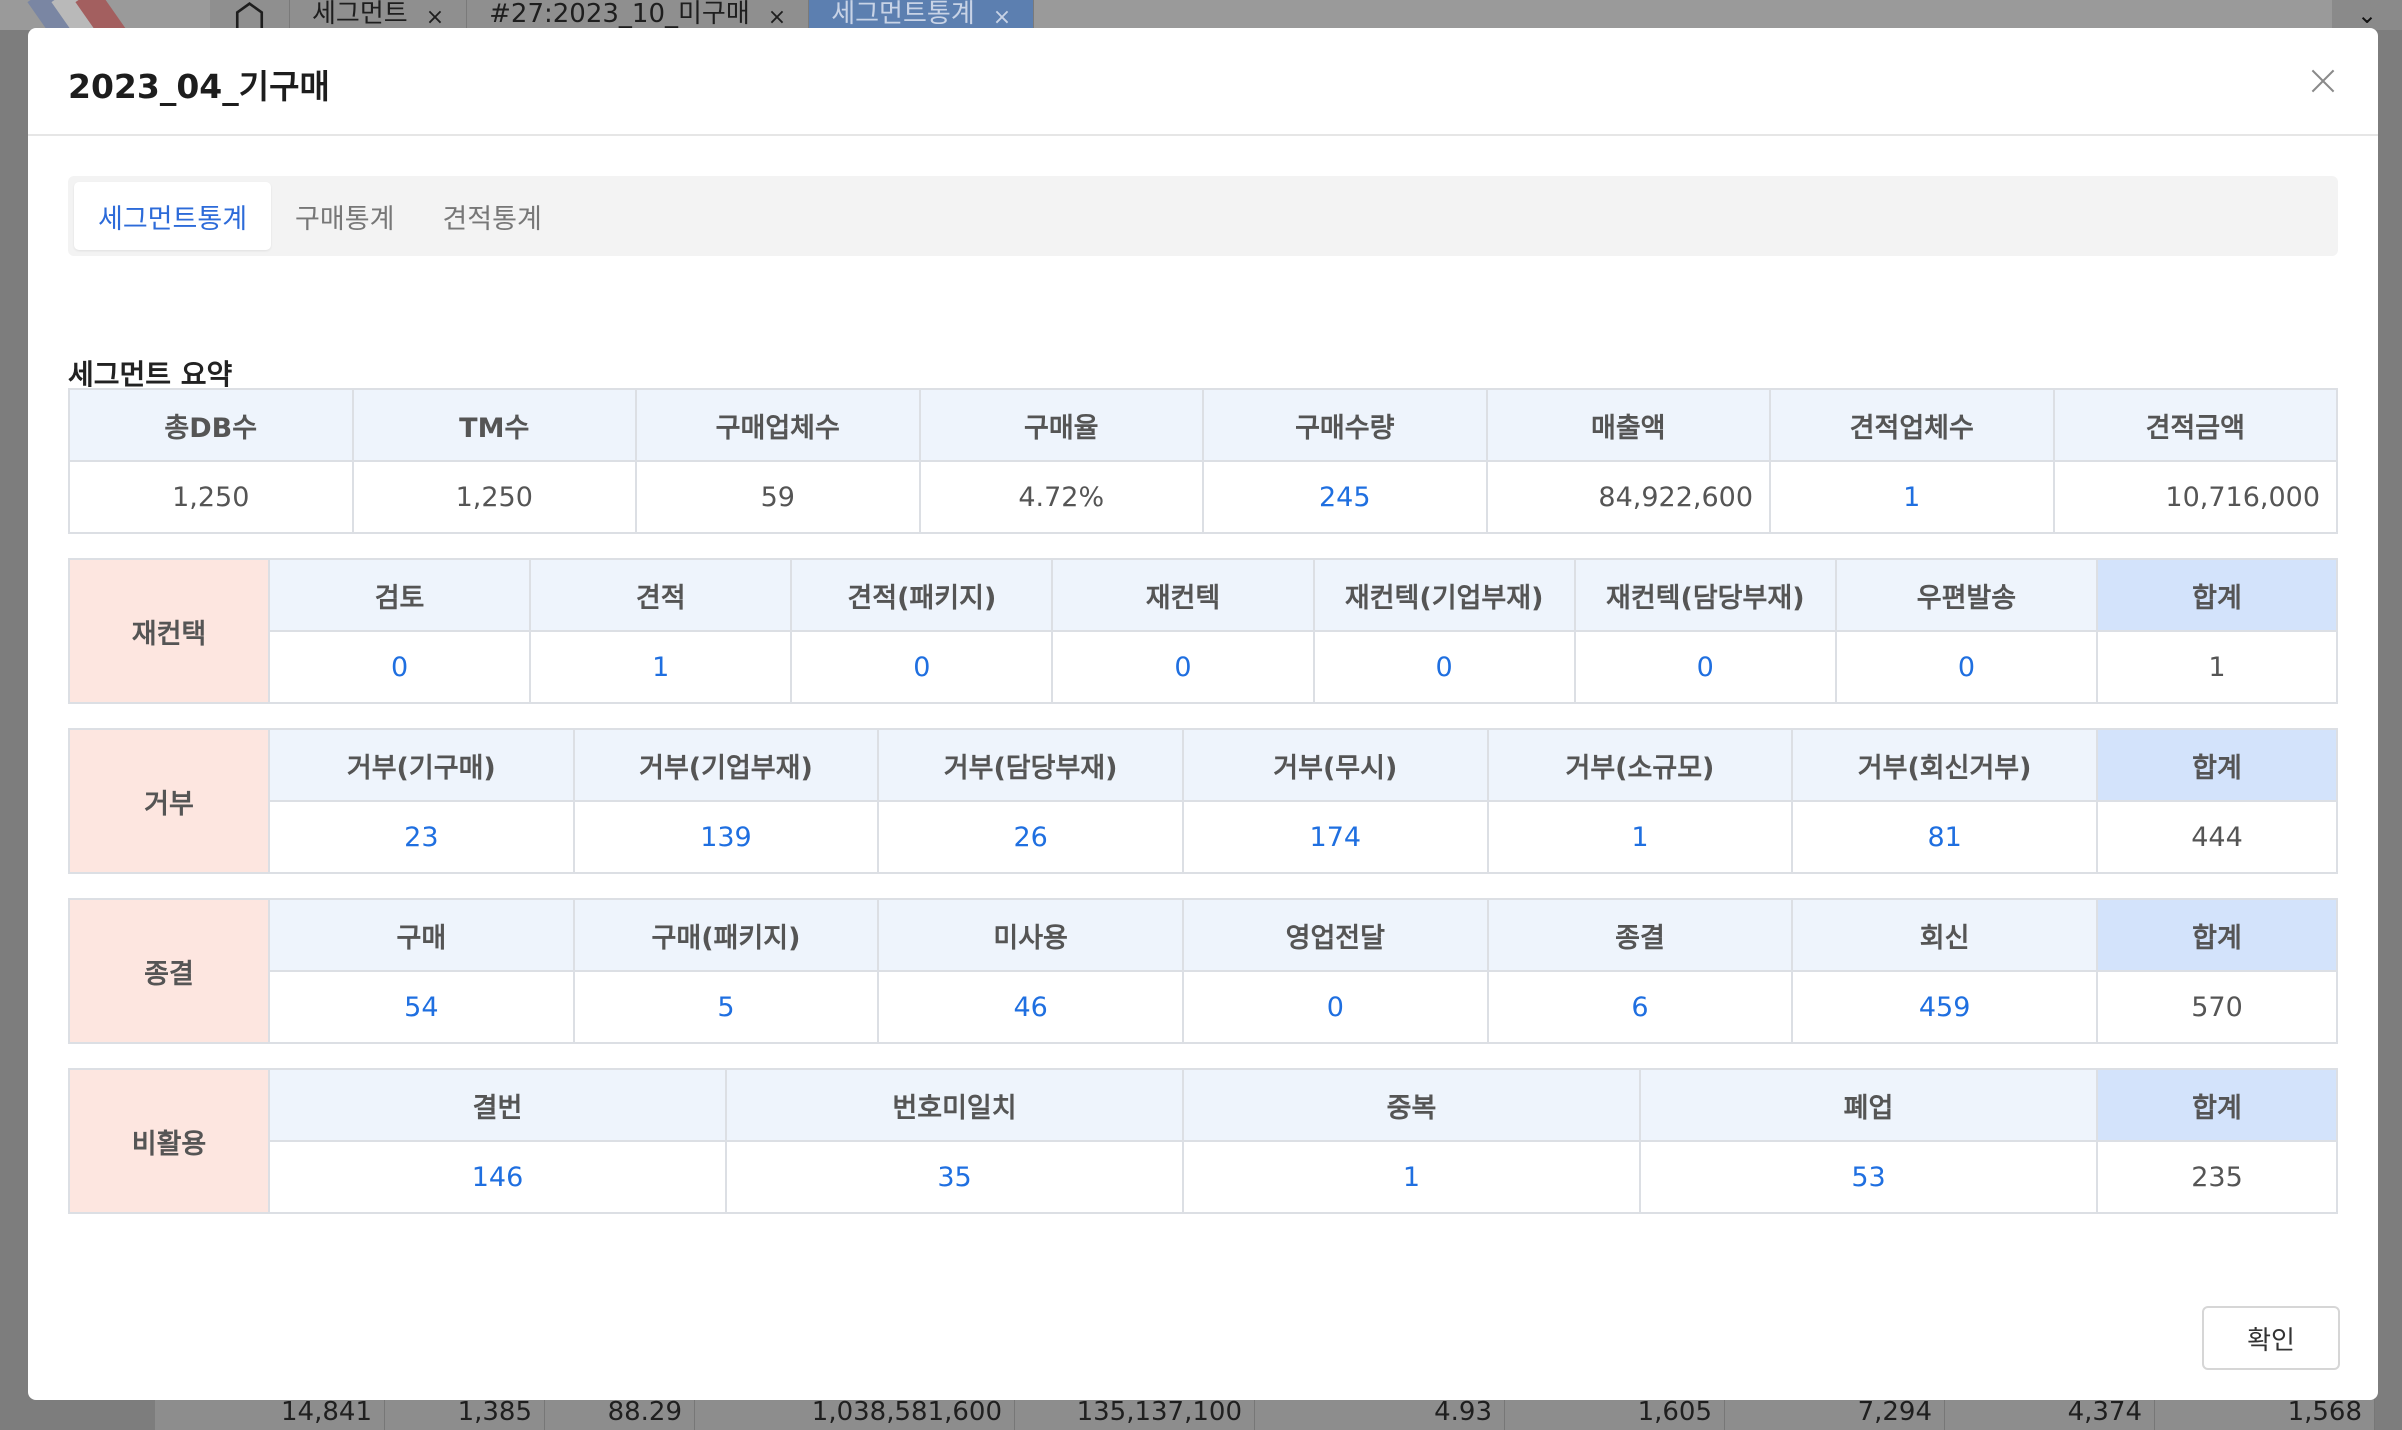  Describe the element at coordinates (344, 216) in the screenshot. I see `tab-purchase-stats: 구매통계` at that location.